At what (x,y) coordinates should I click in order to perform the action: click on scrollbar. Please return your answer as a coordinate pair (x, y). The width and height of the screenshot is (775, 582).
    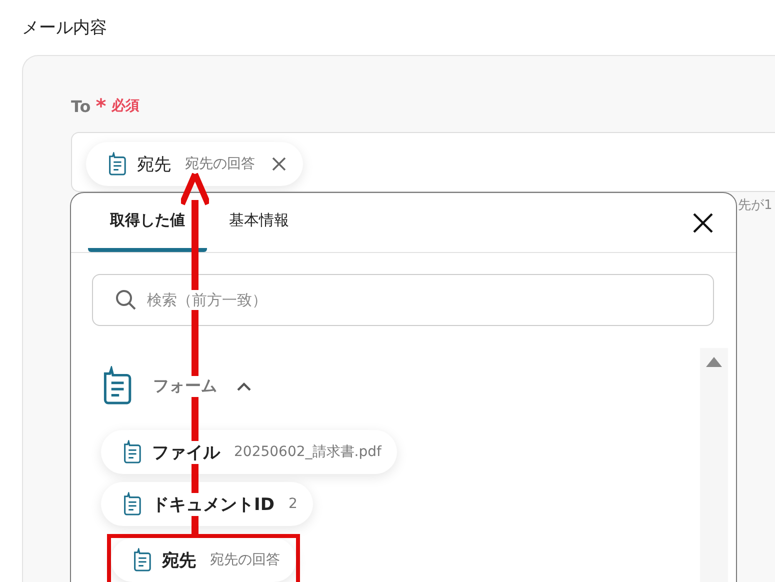
    Looking at the image, I should click on (714, 465).